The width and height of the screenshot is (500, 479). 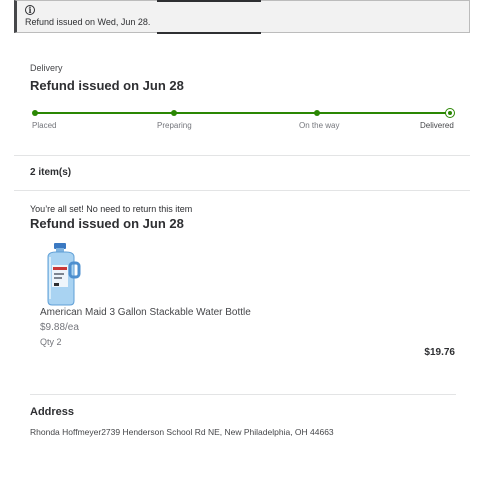 I want to click on step-label-delivered: Delivered, so click(x=437, y=125).